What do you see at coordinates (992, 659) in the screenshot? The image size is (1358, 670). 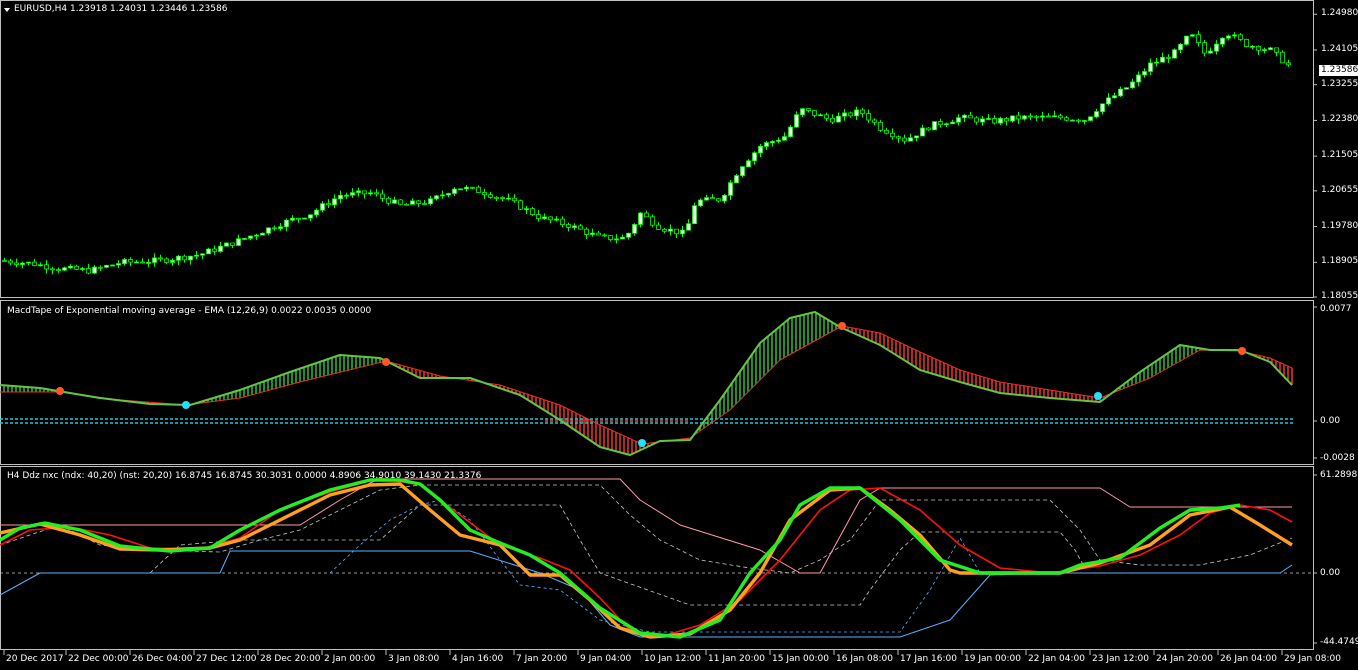 I see `time-label: 19 Jan 00:00` at bounding box center [992, 659].